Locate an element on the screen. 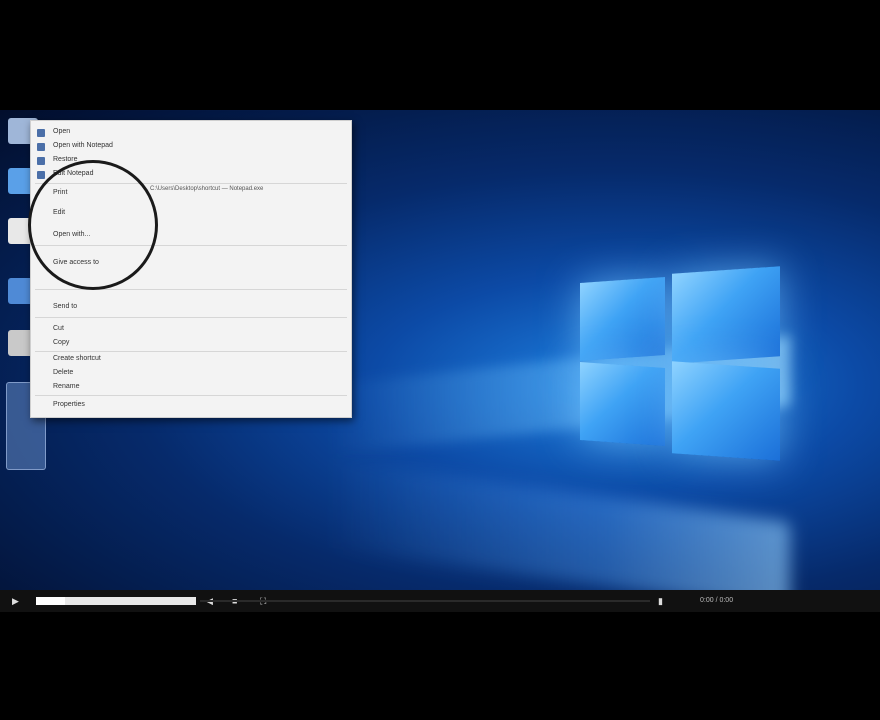 This screenshot has width=880, height=720. open-icon is located at coordinates (41, 133).